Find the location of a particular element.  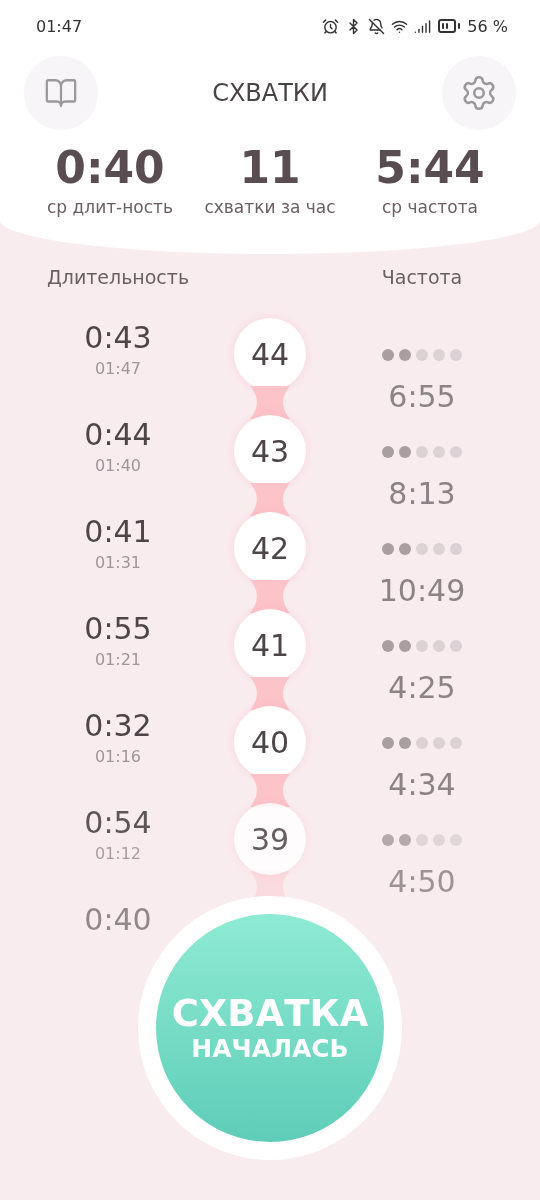

contraction-duration: 0:32 is located at coordinates (118, 726).